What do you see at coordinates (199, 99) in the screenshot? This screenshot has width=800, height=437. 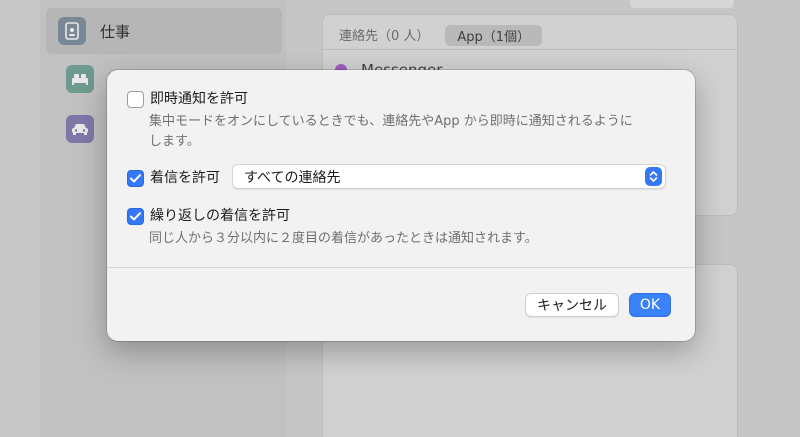 I see `immediate-notifications-label: 即時通知を許可` at bounding box center [199, 99].